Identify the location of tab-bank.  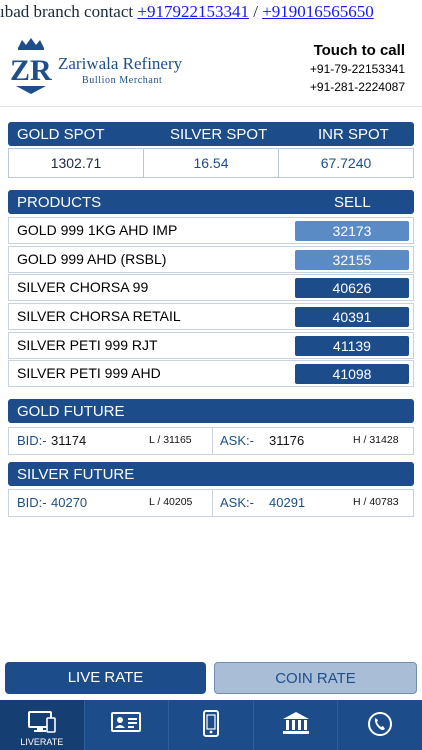
(296, 725).